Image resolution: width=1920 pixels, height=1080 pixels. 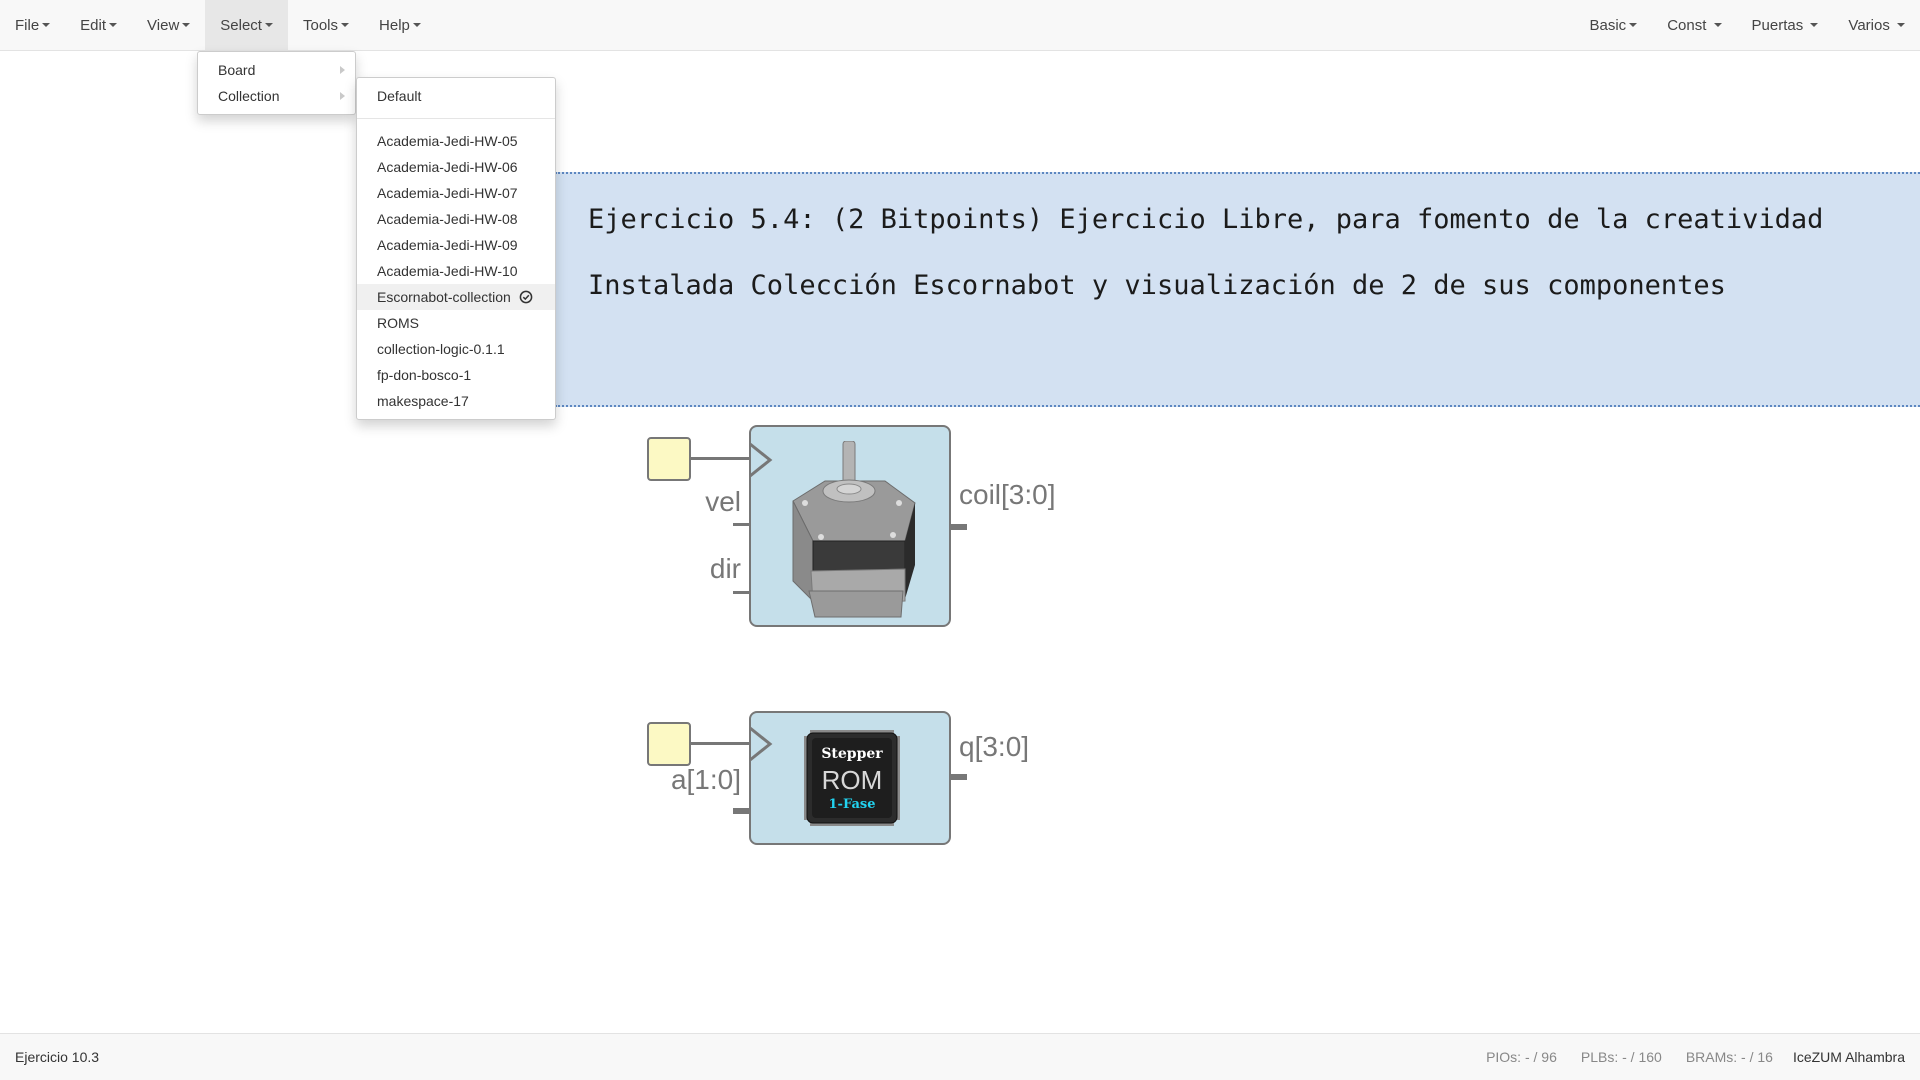 I want to click on menu-basic-label: Basic, so click(x=1608, y=25).